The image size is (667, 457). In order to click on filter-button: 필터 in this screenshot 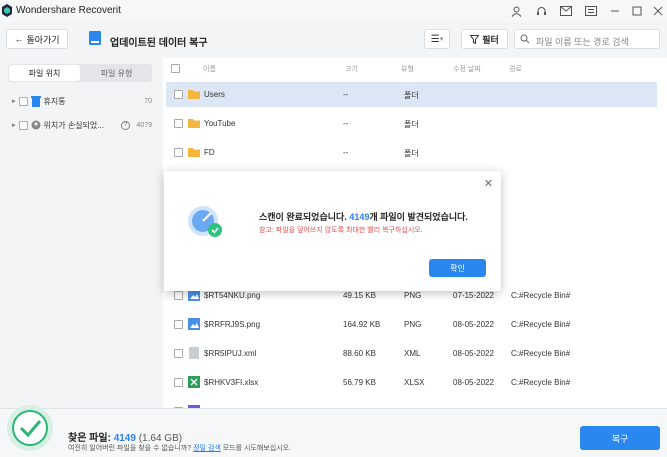, I will do `click(484, 39)`.